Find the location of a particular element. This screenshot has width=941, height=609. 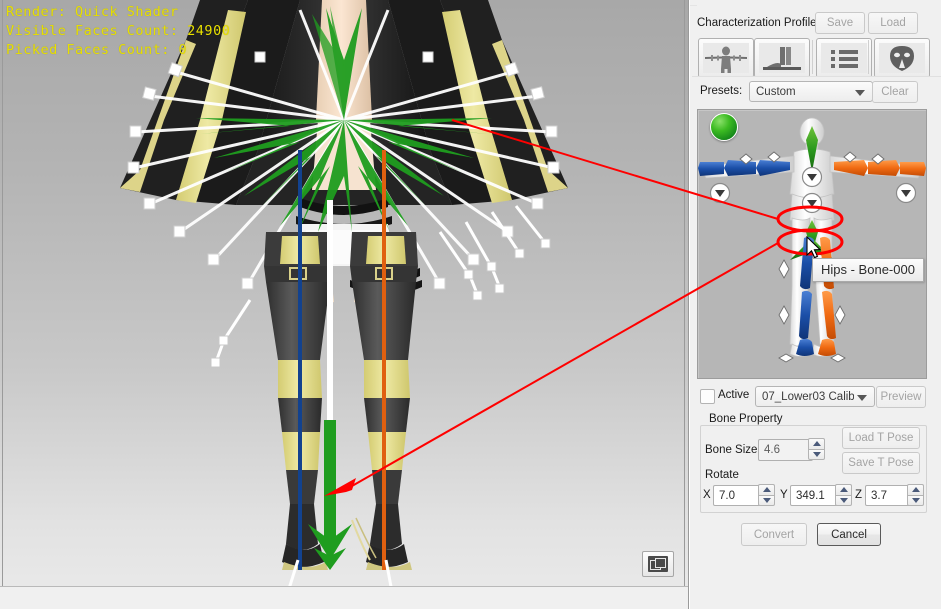

bone-size-stepper-up is located at coordinates (816, 443).